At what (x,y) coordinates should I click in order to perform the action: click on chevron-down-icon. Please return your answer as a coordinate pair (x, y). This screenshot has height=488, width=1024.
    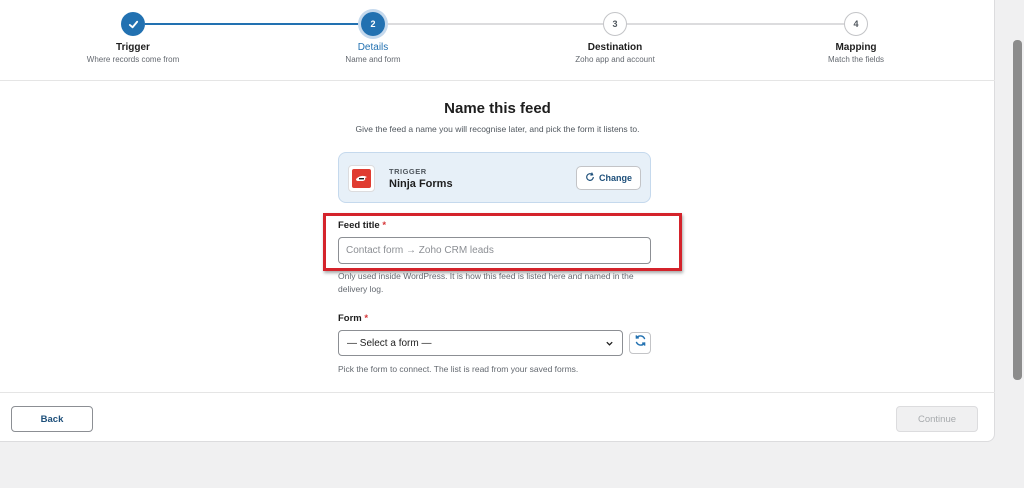
    Looking at the image, I should click on (609, 345).